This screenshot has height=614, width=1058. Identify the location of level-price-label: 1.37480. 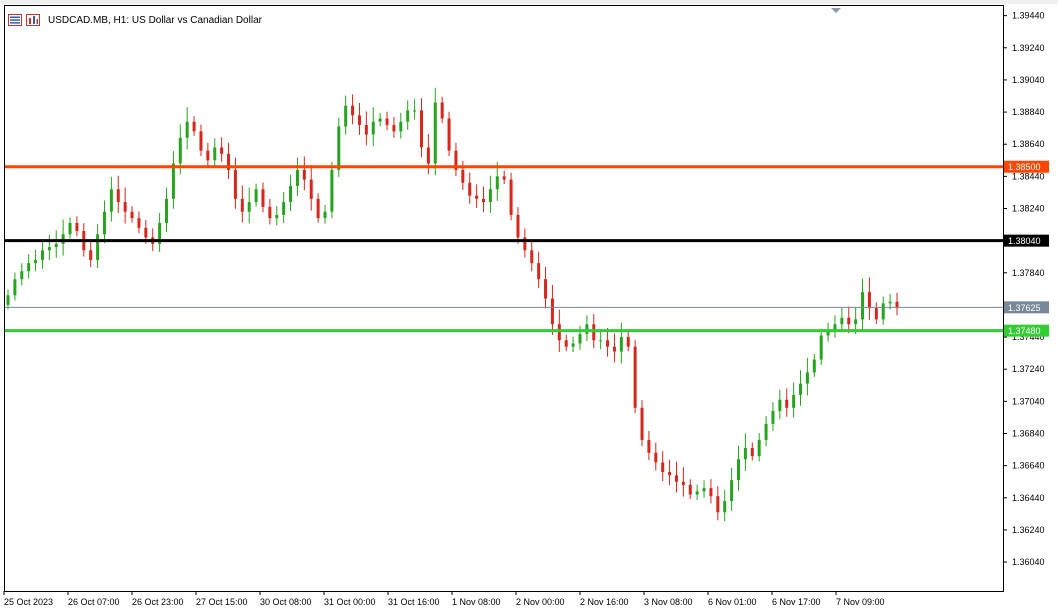
(1024, 331).